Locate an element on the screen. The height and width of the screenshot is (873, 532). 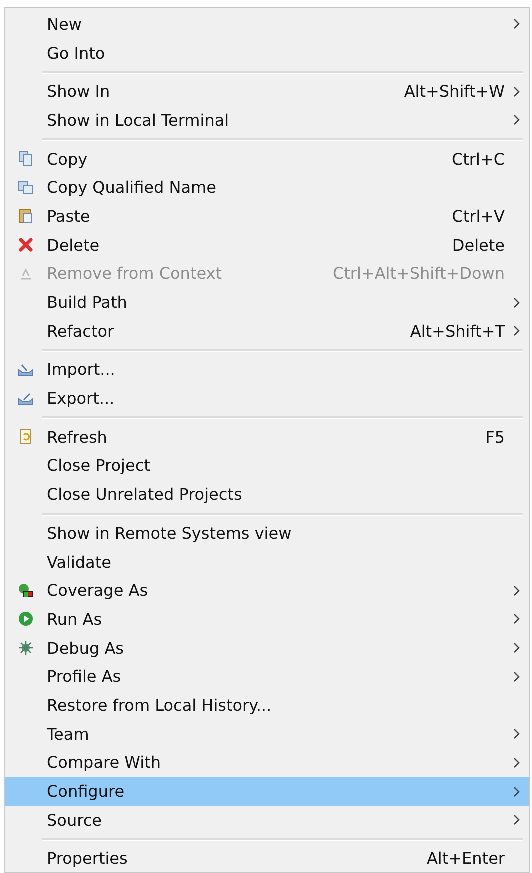
menu-item: Build Path is located at coordinates (267, 302).